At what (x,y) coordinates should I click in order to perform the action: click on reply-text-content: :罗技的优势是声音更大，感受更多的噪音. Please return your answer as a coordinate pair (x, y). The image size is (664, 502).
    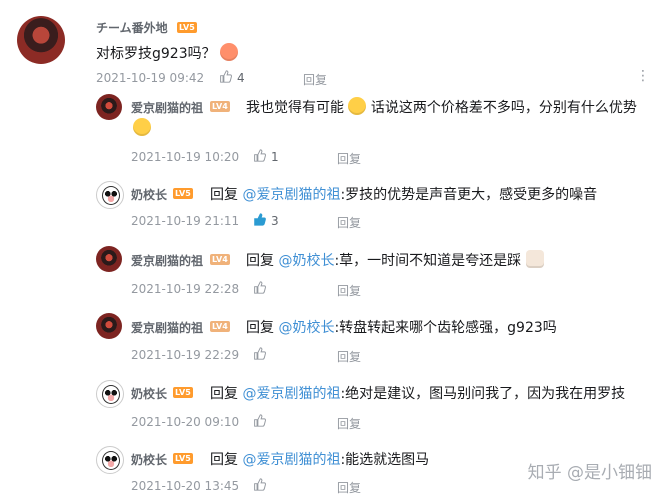
    Looking at the image, I should click on (469, 195).